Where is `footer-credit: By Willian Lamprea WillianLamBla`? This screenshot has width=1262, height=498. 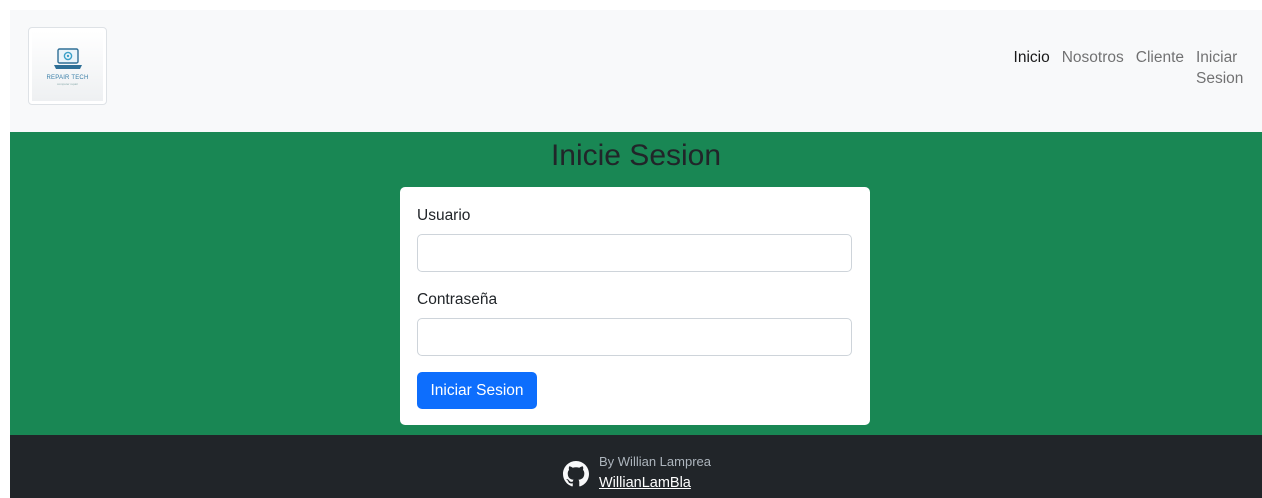 footer-credit: By Willian Lamprea WillianLamBla is located at coordinates (637, 473).